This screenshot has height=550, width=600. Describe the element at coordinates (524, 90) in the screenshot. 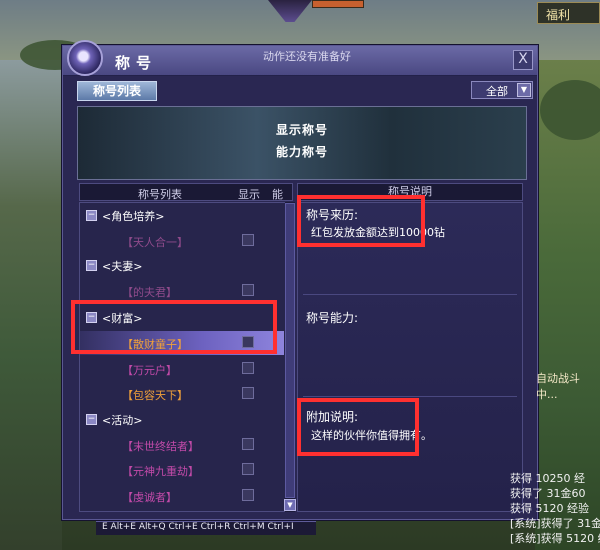

I see `chevron-down-icon: ▼` at that location.